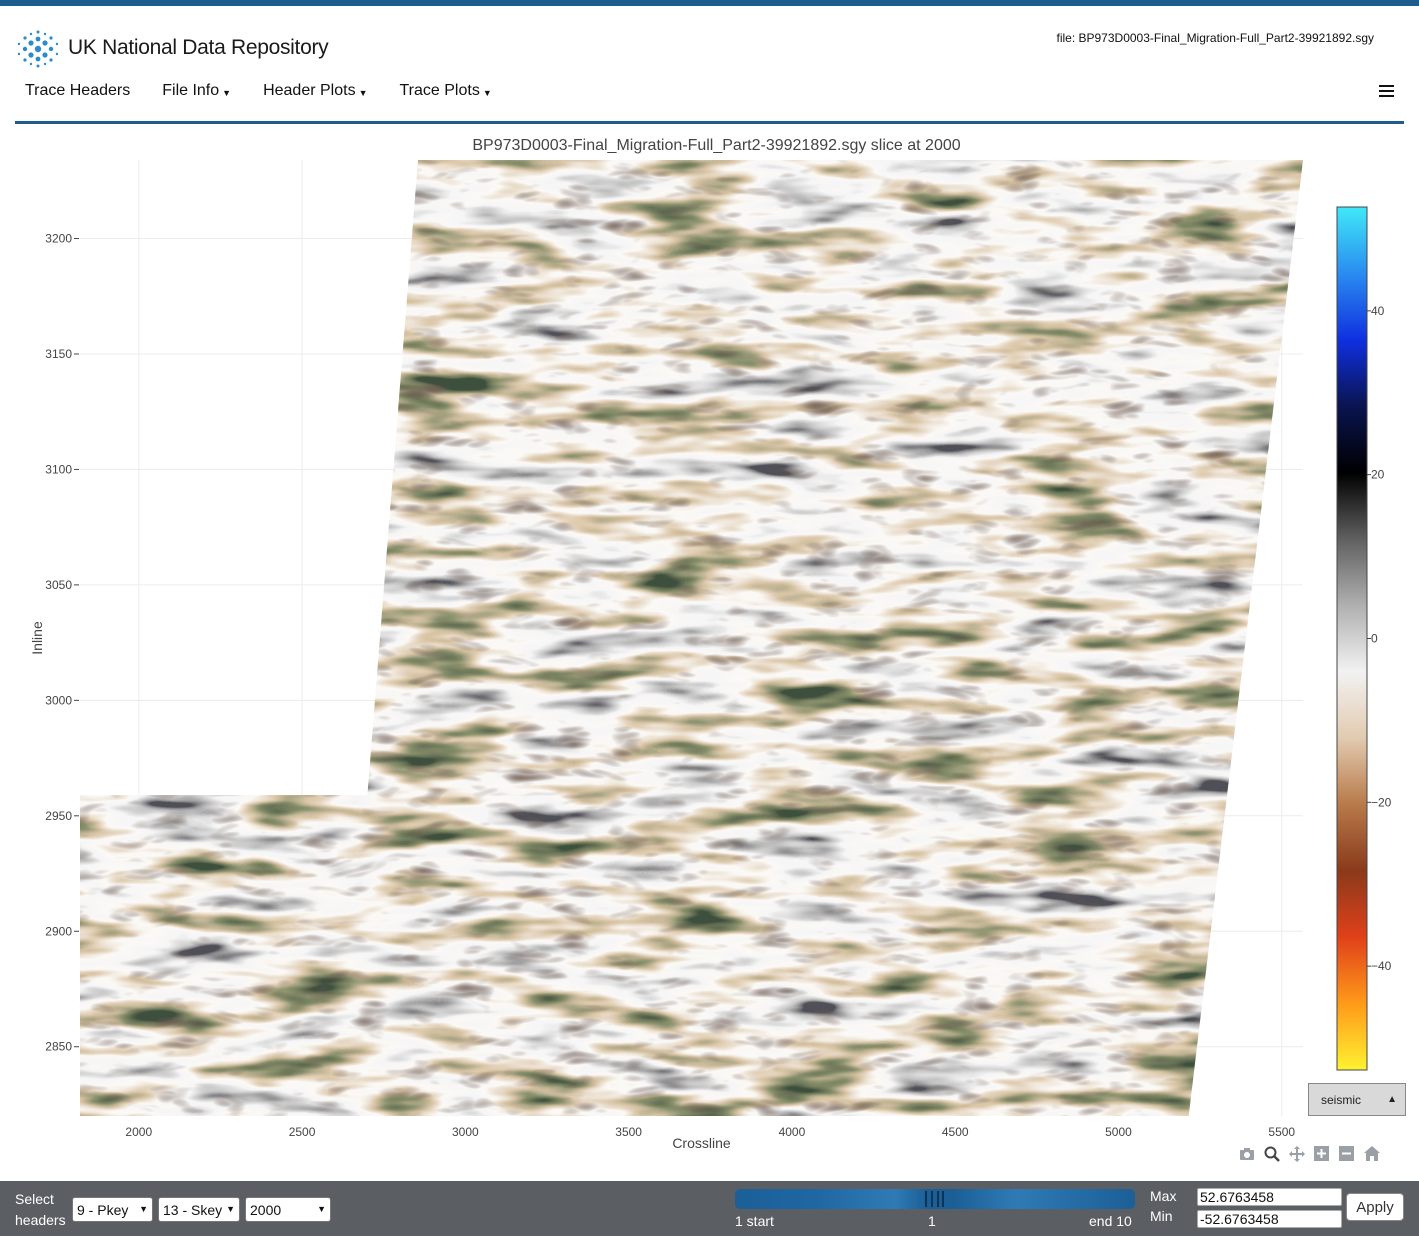 The image size is (1419, 1236). What do you see at coordinates (1296, 1153) in the screenshot?
I see `pan-icon` at bounding box center [1296, 1153].